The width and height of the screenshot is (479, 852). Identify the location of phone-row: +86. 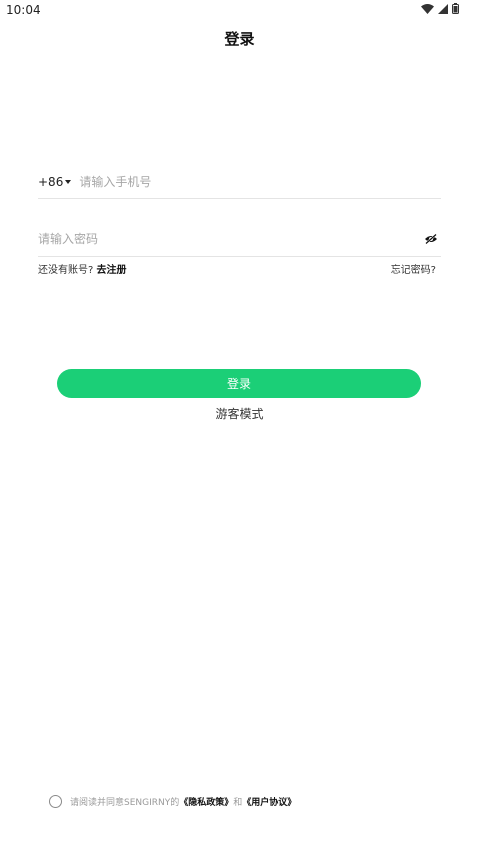
(239, 182).